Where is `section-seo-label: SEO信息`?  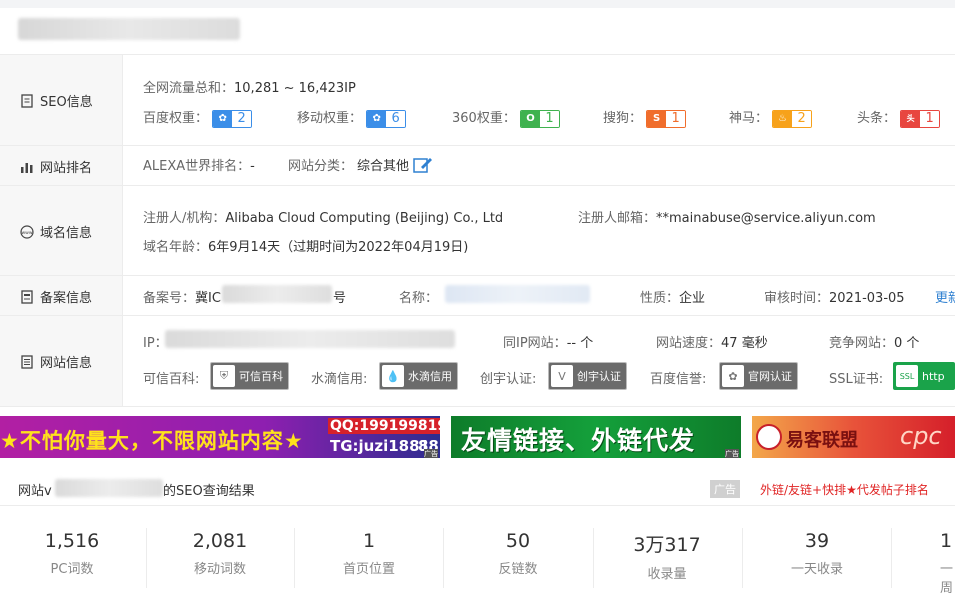 section-seo-label: SEO信息 is located at coordinates (66, 102).